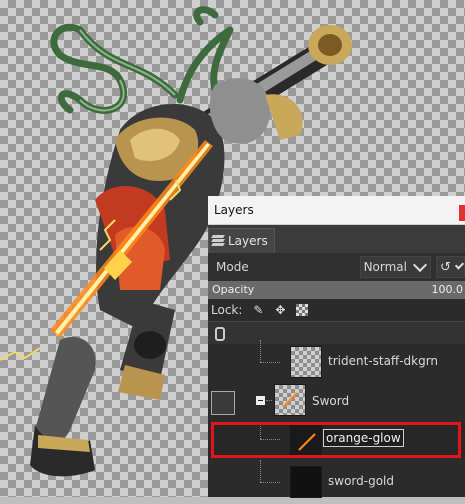 The image size is (465, 504). Describe the element at coordinates (218, 241) in the screenshot. I see `layers-icon` at that location.